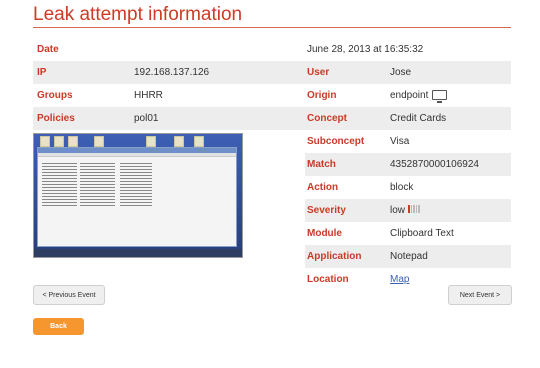  I want to click on table-row: IP 192.168.137.126 User Jose, so click(272, 72).